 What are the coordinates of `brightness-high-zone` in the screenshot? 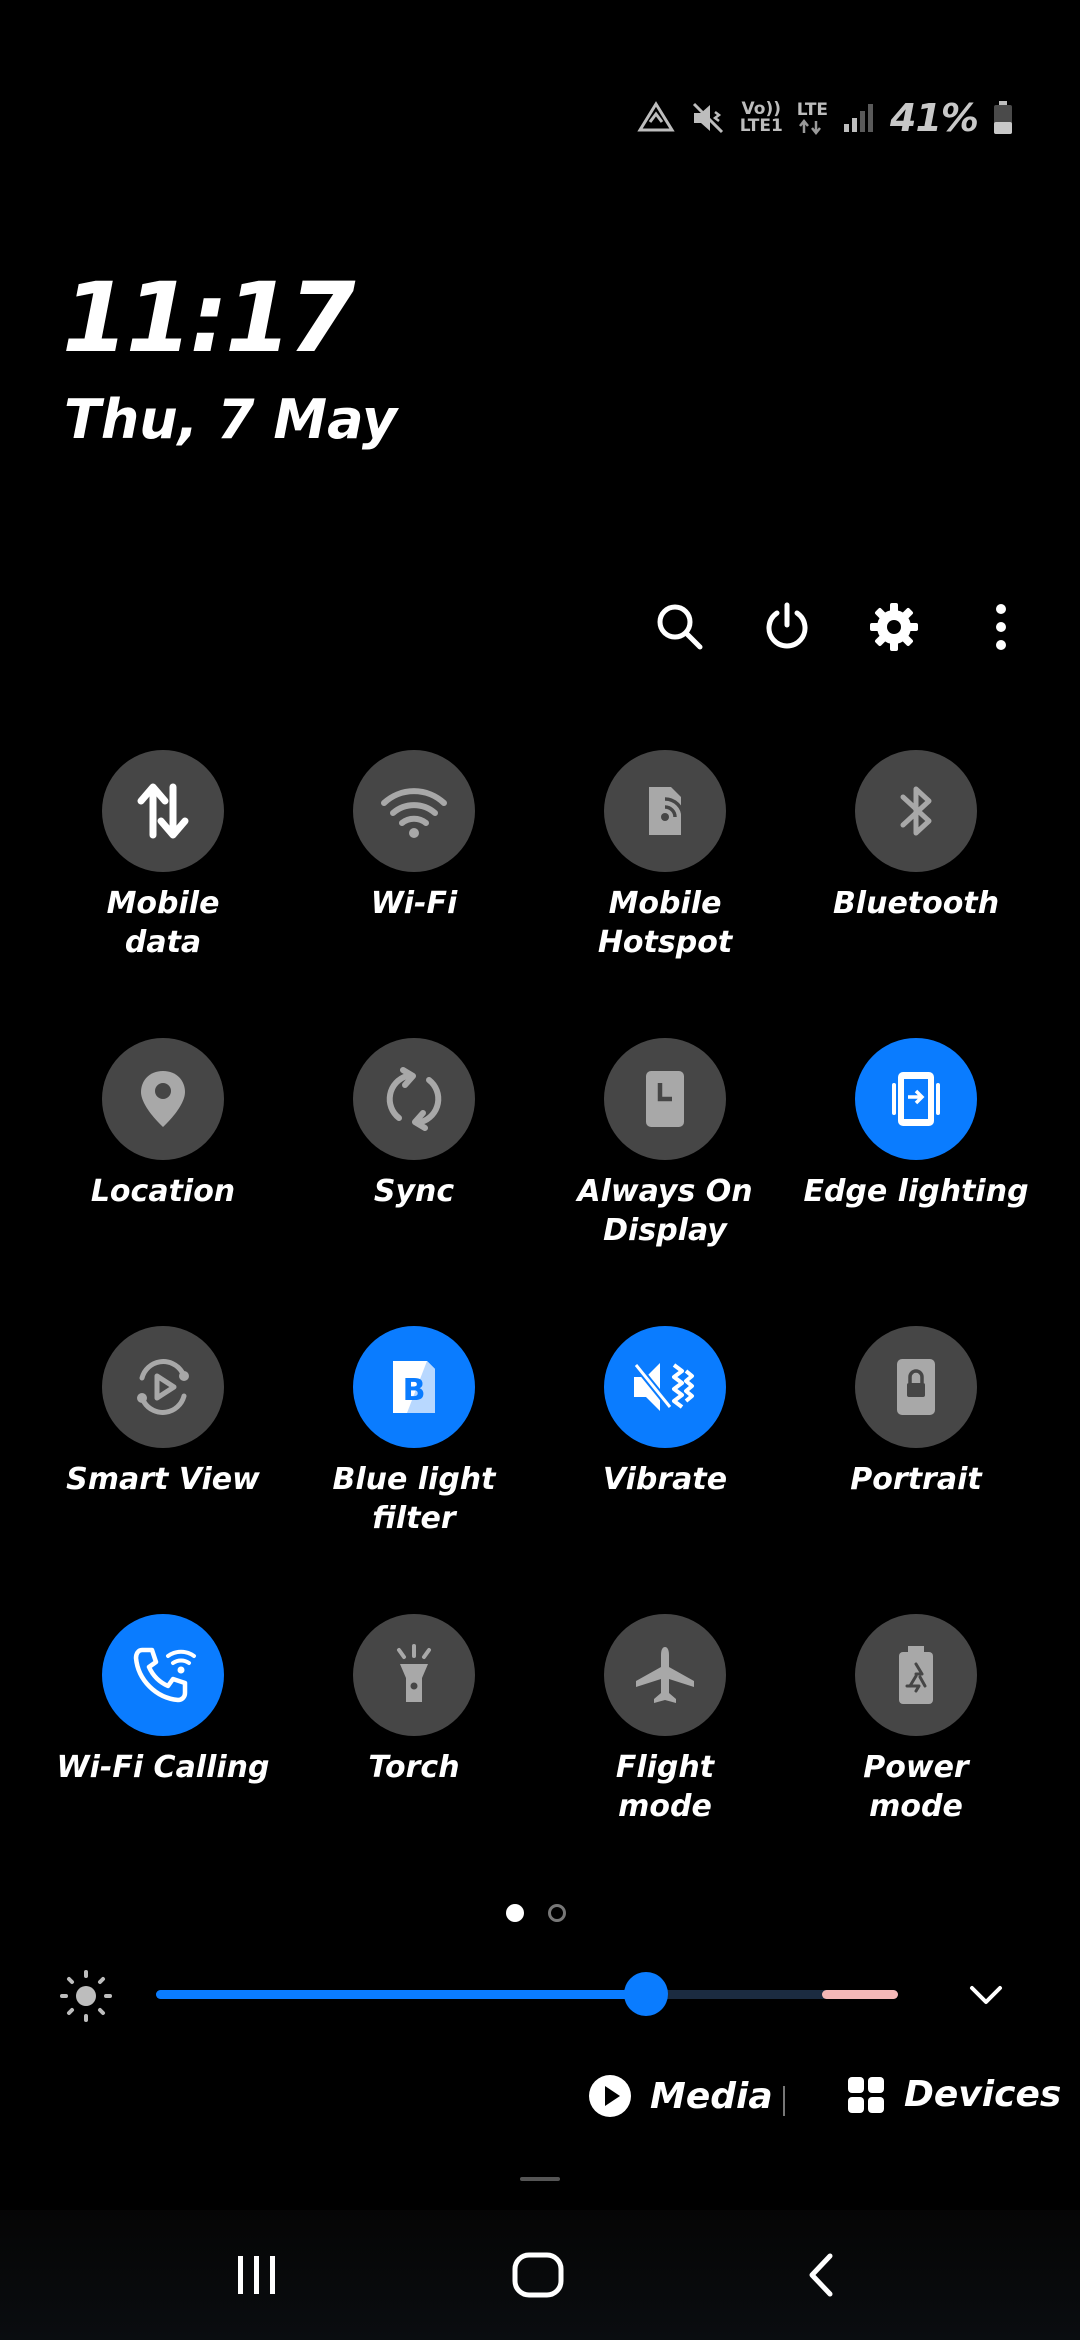 It's located at (860, 1994).